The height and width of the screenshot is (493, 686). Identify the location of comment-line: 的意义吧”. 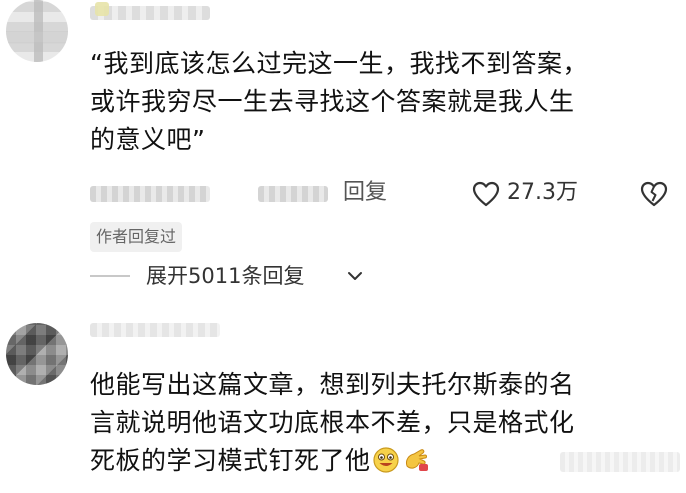
(148, 139).